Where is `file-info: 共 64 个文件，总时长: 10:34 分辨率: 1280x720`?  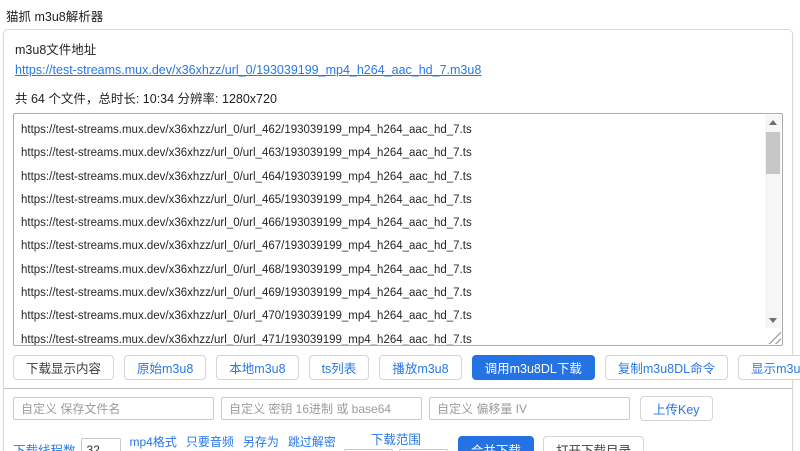
file-info: 共 64 个文件，总时长: 10:34 分辨率: 1280x720 is located at coordinates (146, 99).